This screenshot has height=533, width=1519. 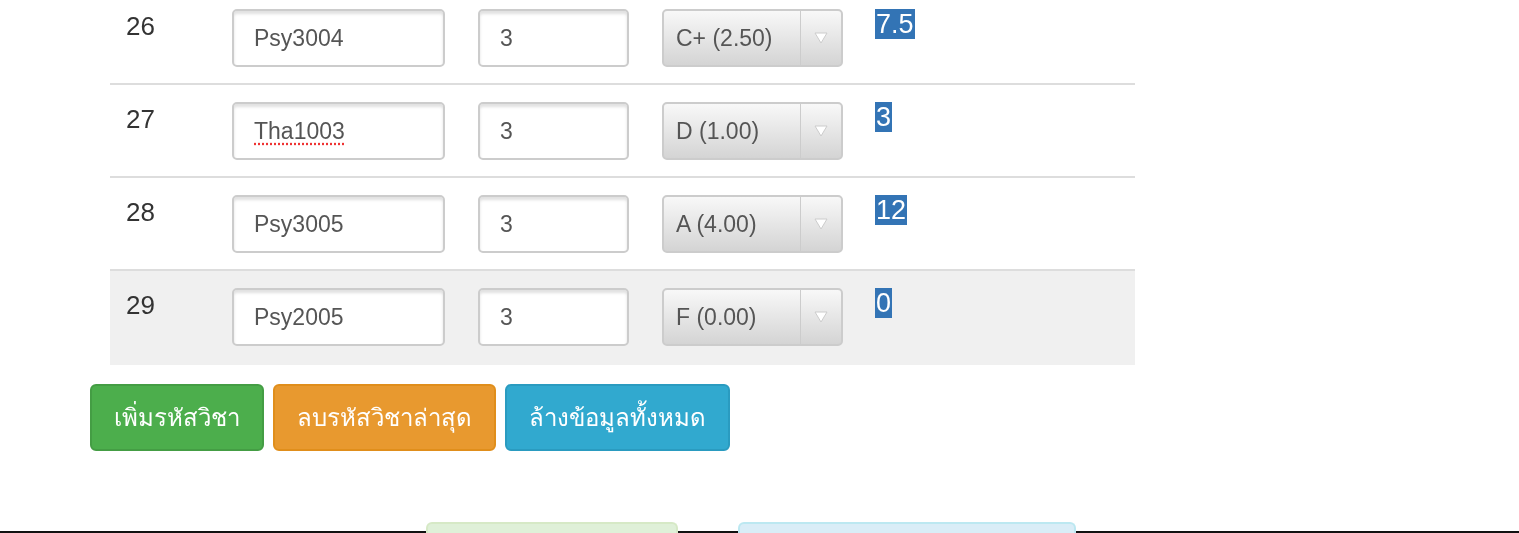 What do you see at coordinates (752, 224) in the screenshot?
I see `grade-dropdown: A (4.00)` at bounding box center [752, 224].